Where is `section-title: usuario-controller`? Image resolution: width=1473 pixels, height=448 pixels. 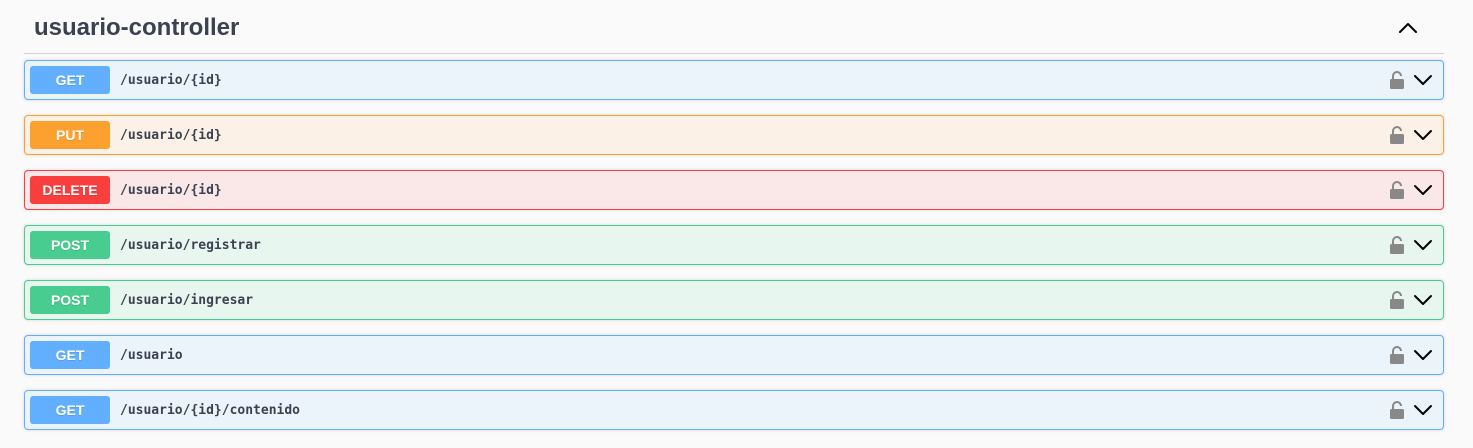 section-title: usuario-controller is located at coordinates (137, 27).